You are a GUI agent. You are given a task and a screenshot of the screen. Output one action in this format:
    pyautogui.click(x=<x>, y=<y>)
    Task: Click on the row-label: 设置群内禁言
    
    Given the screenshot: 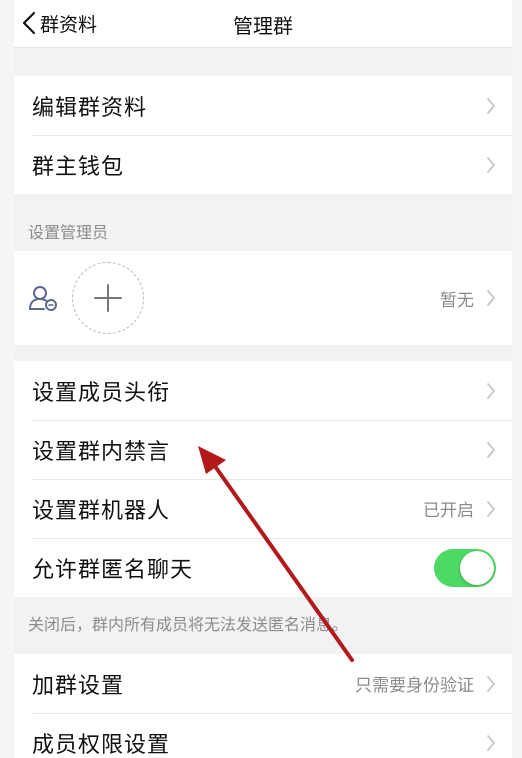 What is the action you would take?
    pyautogui.click(x=101, y=452)
    